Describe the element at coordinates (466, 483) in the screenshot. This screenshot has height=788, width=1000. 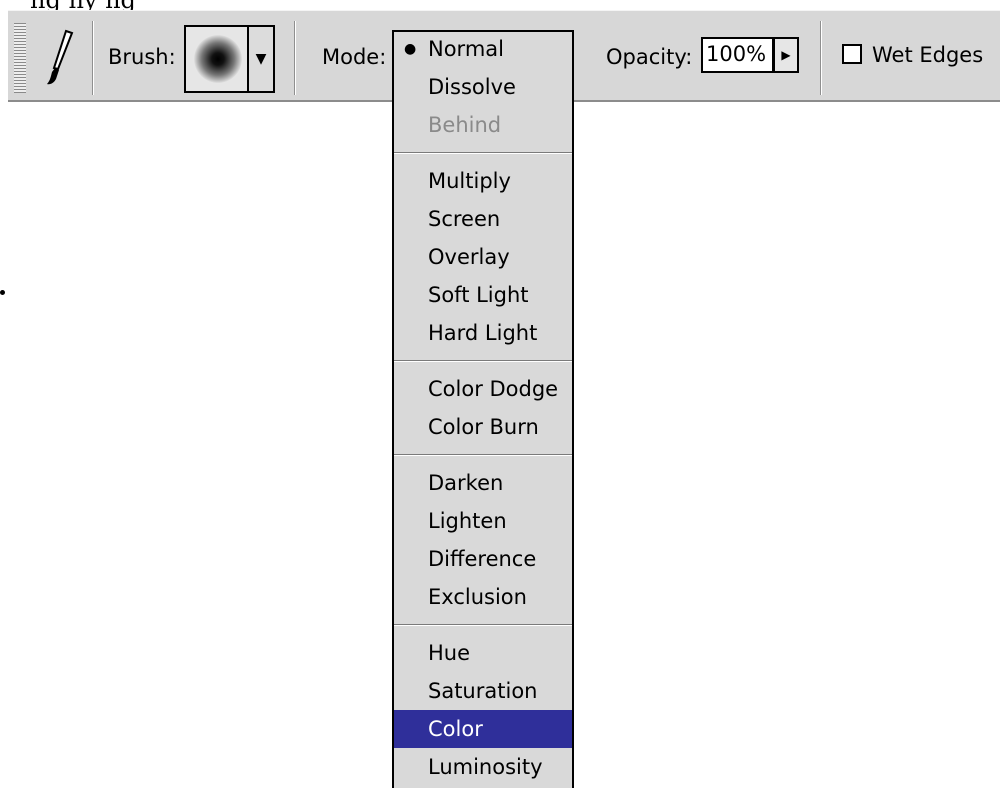
I see `menu-item-label: Darken` at that location.